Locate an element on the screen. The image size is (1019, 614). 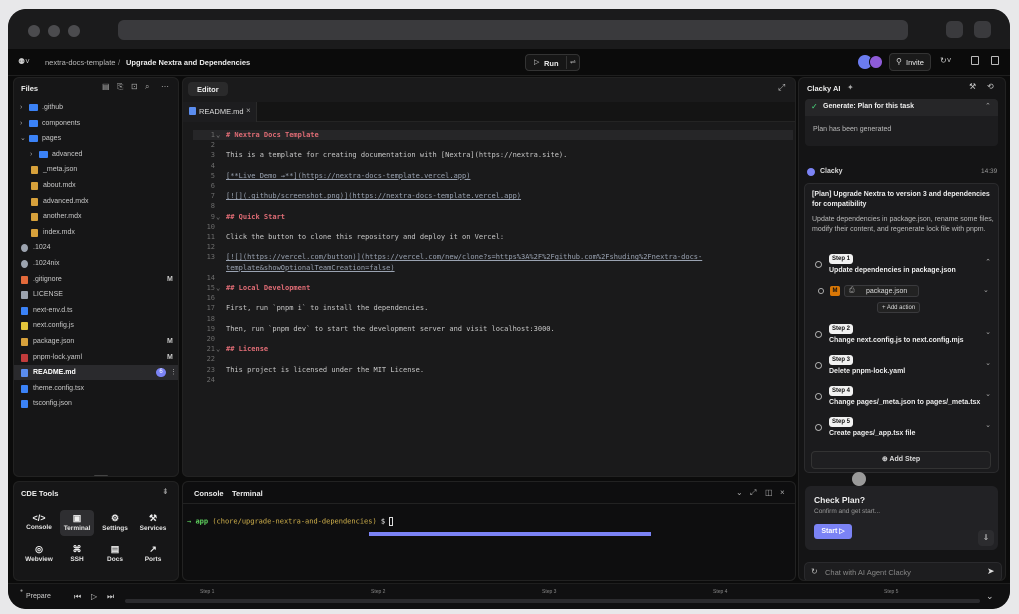
timeline-step-label: Step 4 is located at coordinates (720, 592).